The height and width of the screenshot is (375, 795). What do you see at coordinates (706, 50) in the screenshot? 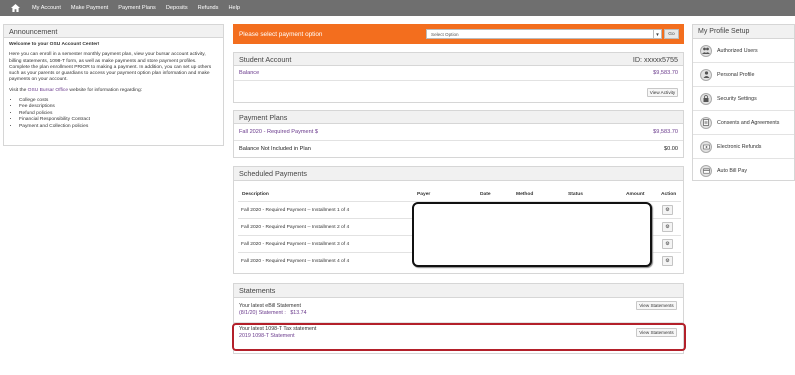
I see `users-icon` at bounding box center [706, 50].